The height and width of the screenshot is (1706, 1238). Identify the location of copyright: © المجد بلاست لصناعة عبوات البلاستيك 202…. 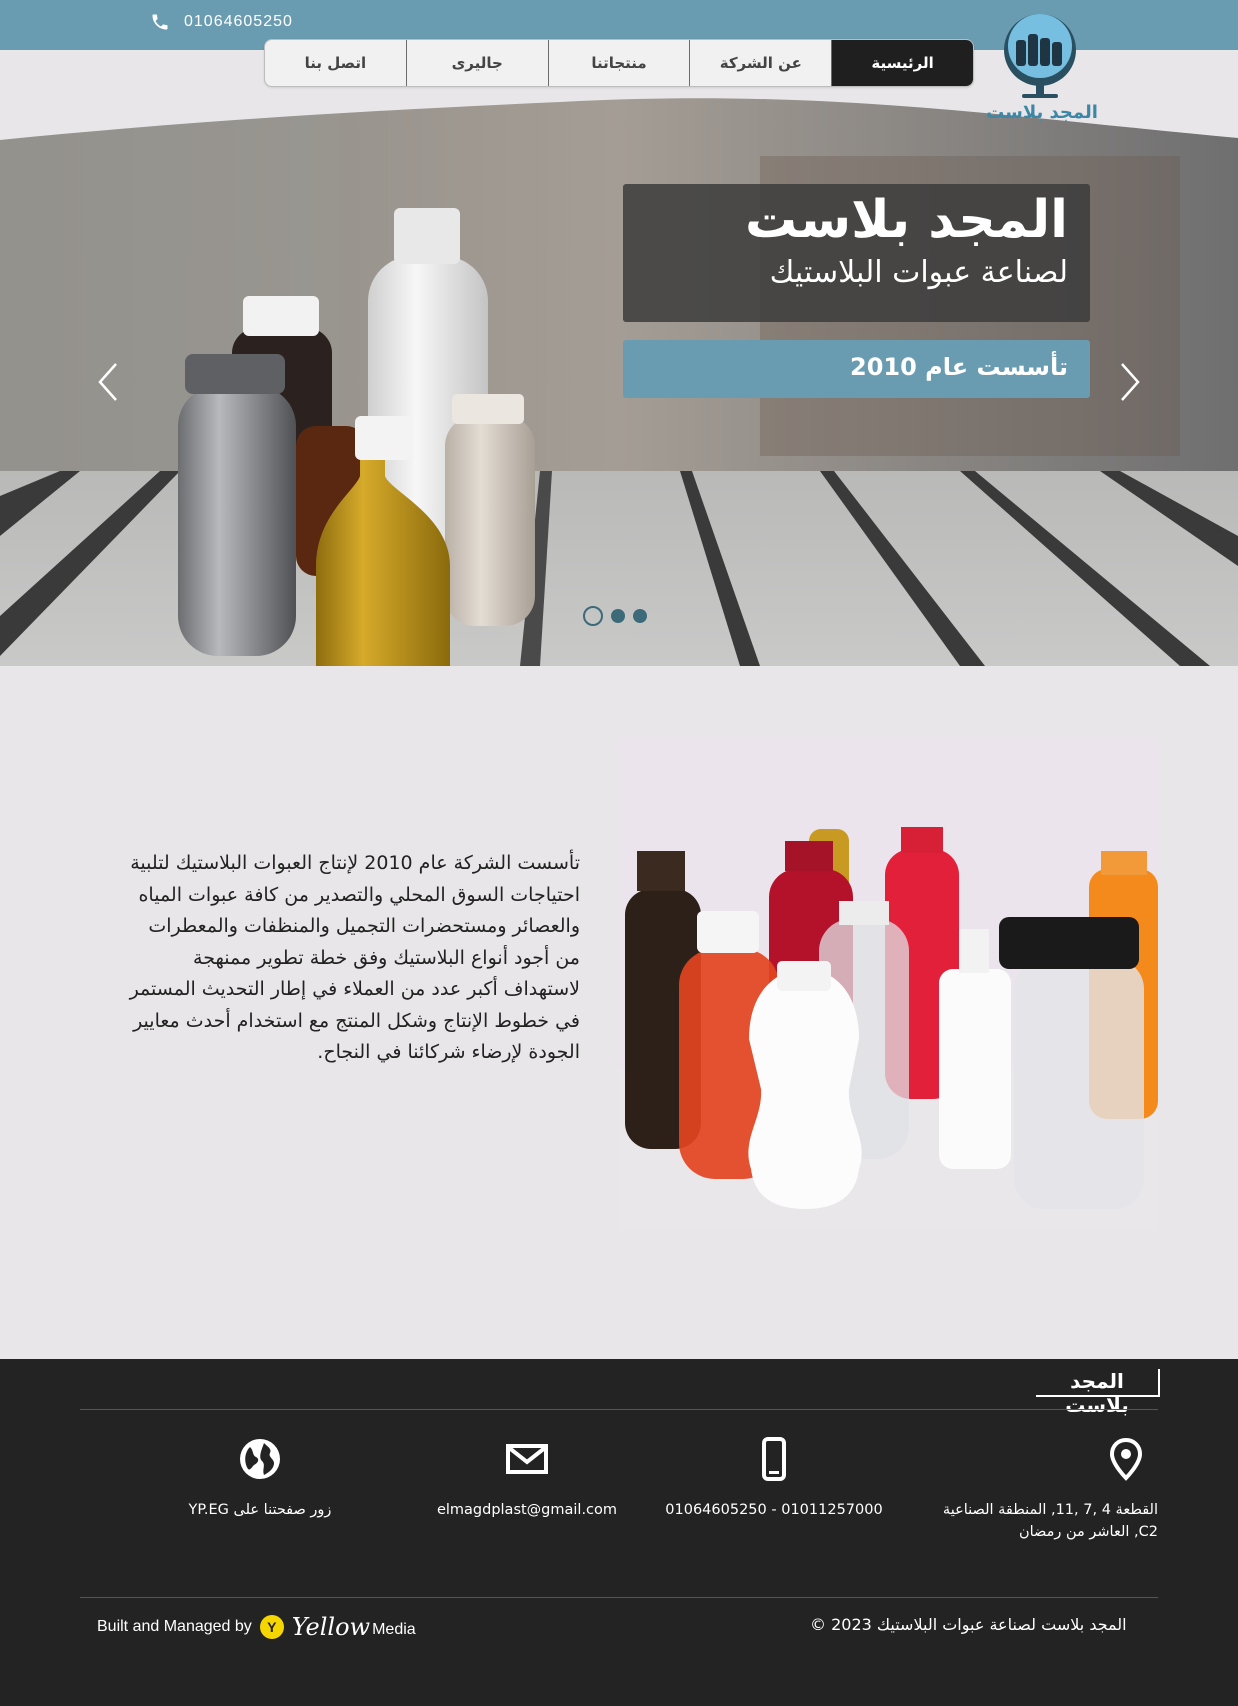
(968, 1624).